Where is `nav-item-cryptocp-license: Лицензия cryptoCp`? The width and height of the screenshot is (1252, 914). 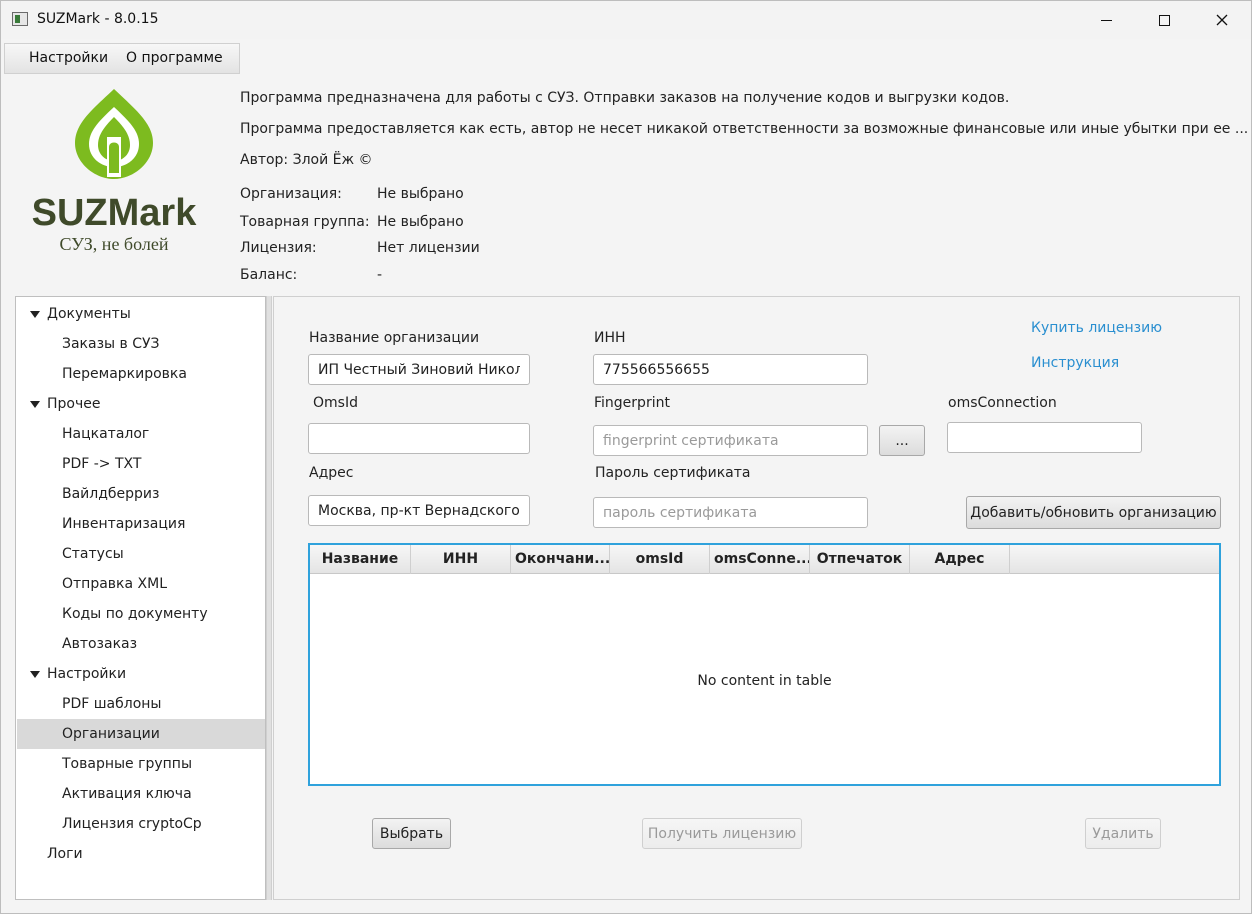
nav-item-cryptocp-license: Лицензия cryptoCp is located at coordinates (141, 824).